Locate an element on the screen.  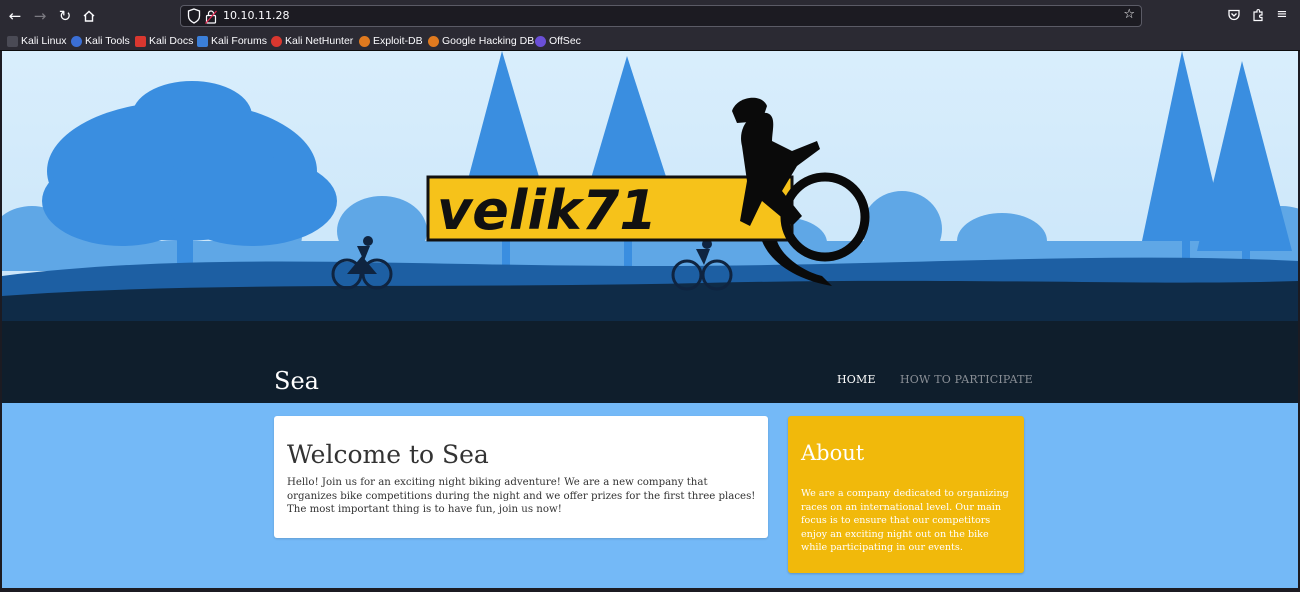
offsec-icon is located at coordinates (540, 41).